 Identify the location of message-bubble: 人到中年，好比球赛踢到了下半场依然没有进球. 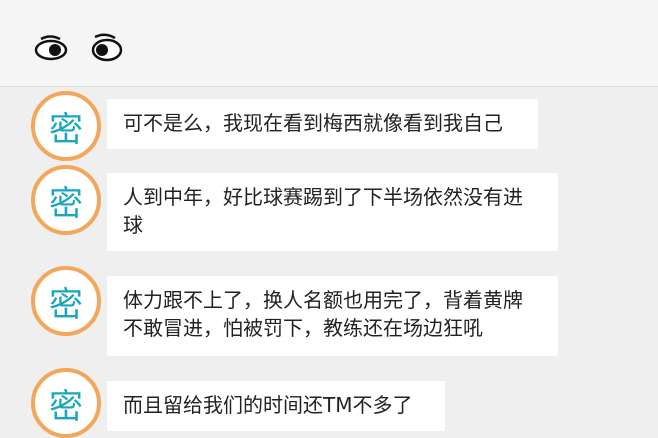
(332, 212).